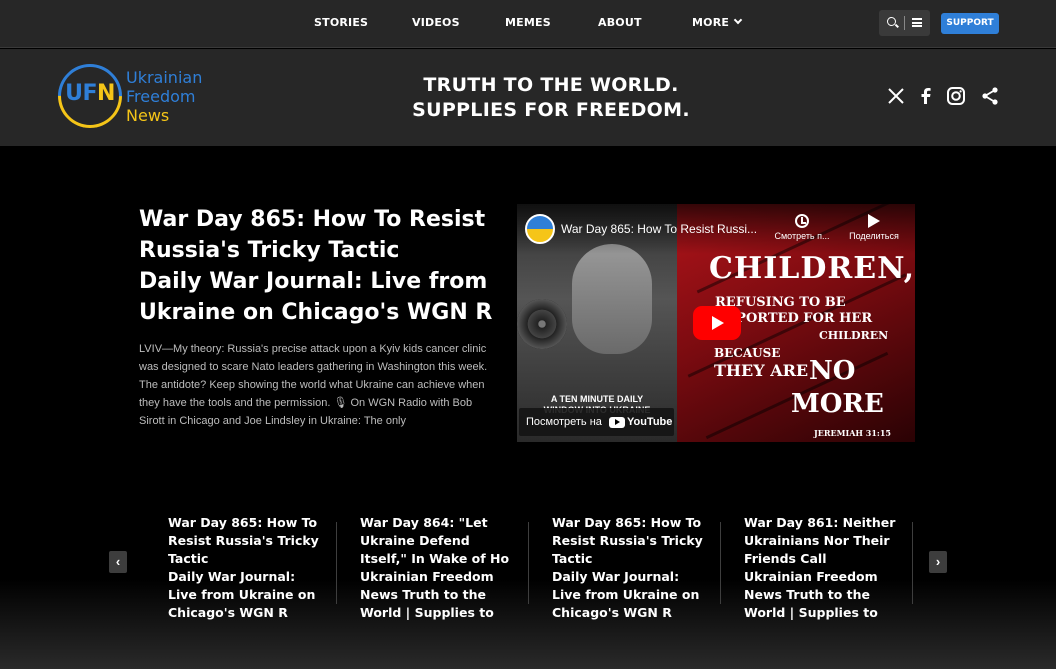 Image resolution: width=1056 pixels, height=669 pixels. I want to click on poster-text-line: JEREMIAH 31:15, so click(852, 433).